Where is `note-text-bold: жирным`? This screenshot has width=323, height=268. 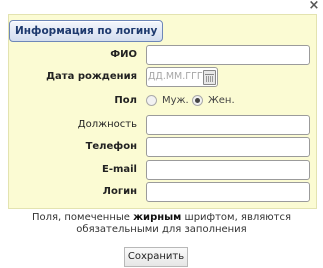
note-text-bold: жирным is located at coordinates (157, 217).